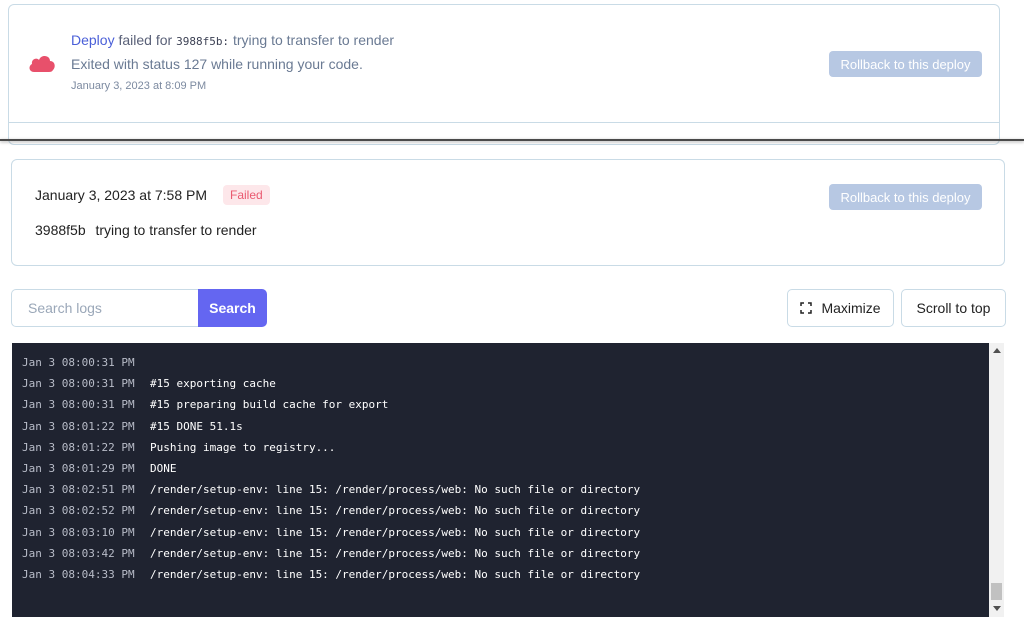  Describe the element at coordinates (997, 608) in the screenshot. I see `scroll-down-arrow-icon` at that location.